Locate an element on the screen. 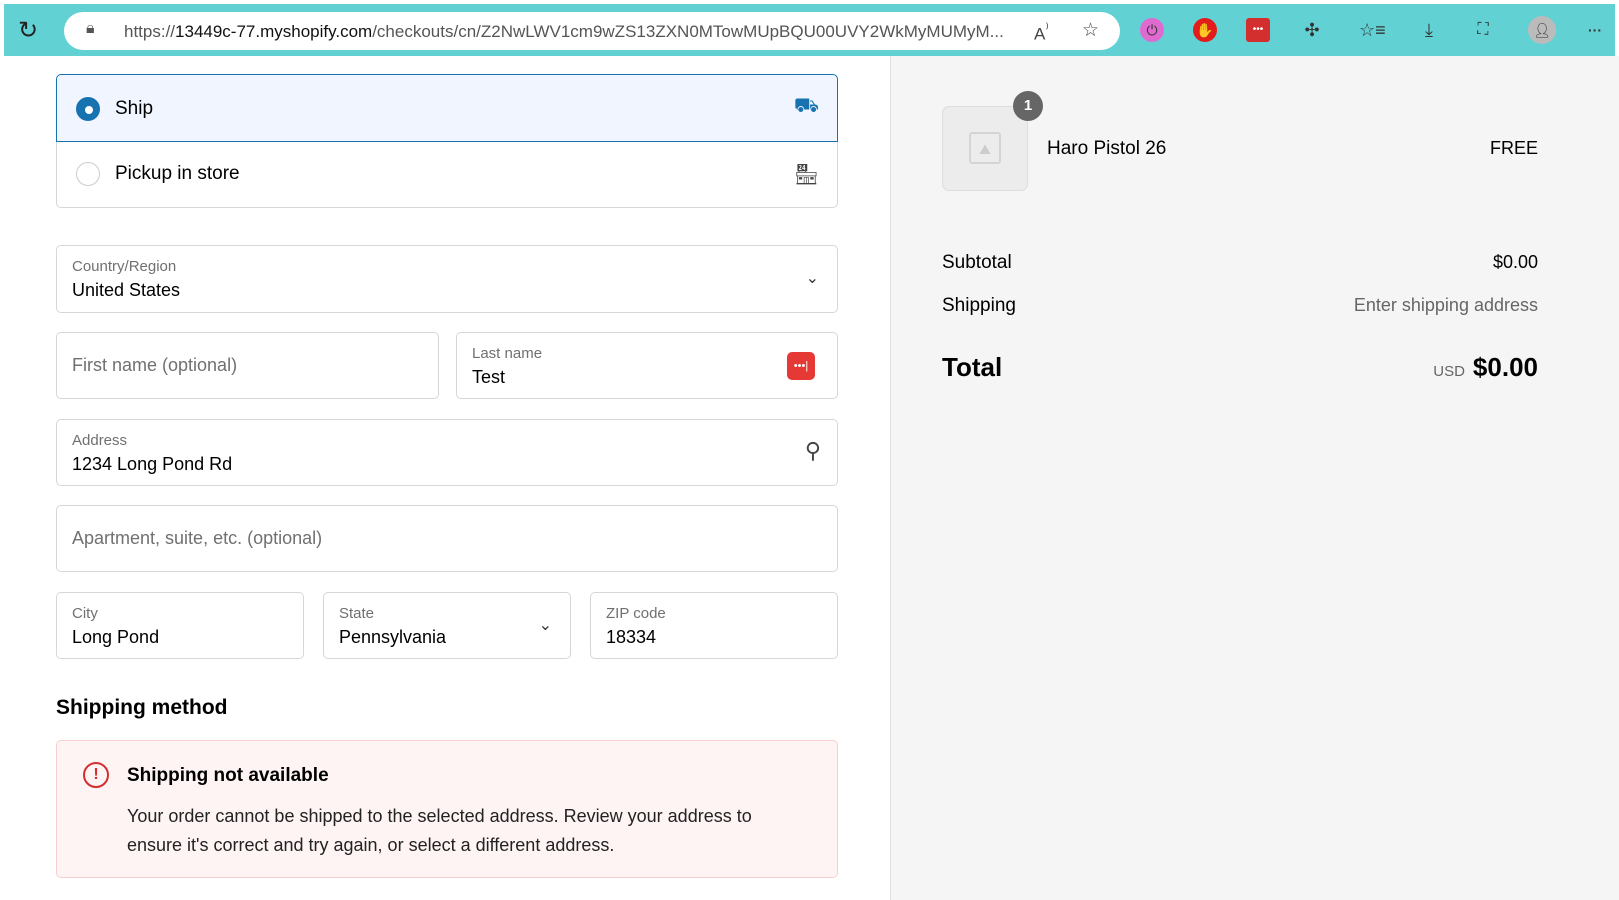 The image size is (1619, 900). search-icon: ⚲ is located at coordinates (813, 451).